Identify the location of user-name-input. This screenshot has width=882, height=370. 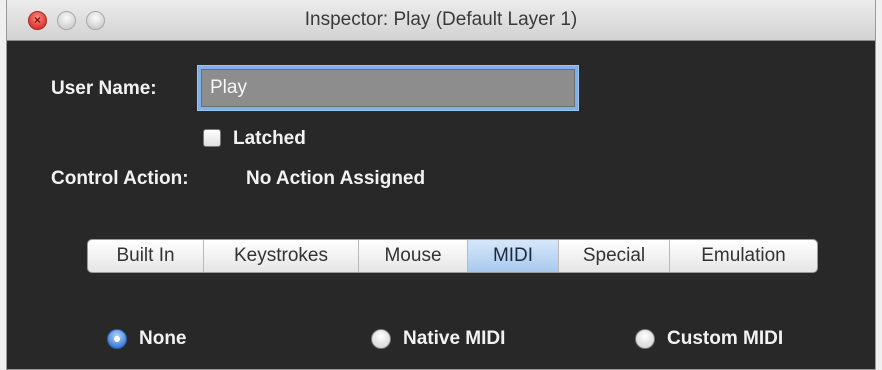
(388, 88).